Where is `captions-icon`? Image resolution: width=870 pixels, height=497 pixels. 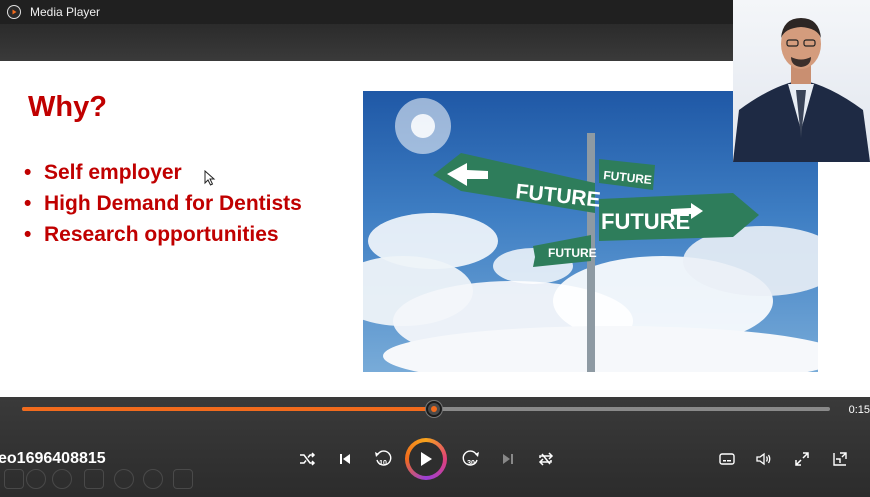 captions-icon is located at coordinates (727, 459).